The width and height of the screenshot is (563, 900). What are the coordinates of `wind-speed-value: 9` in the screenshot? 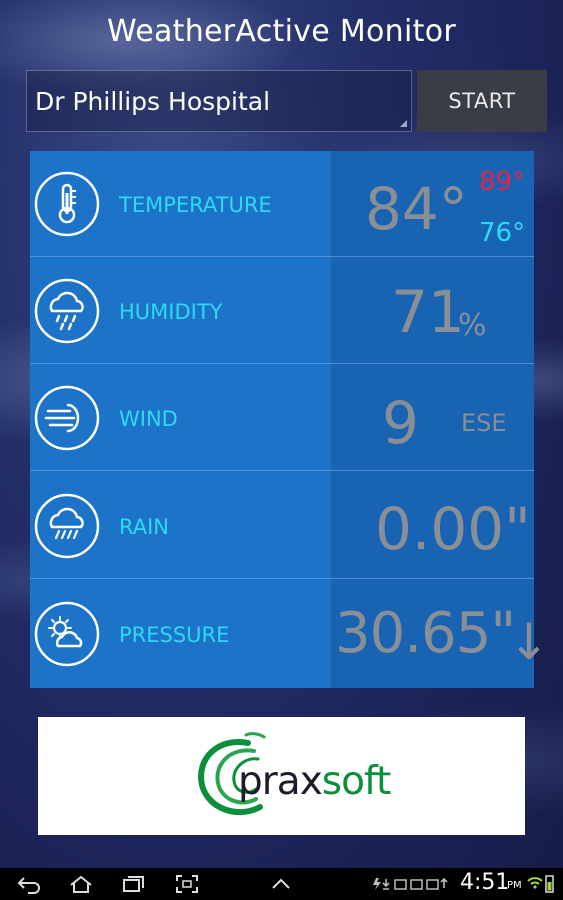 It's located at (400, 423).